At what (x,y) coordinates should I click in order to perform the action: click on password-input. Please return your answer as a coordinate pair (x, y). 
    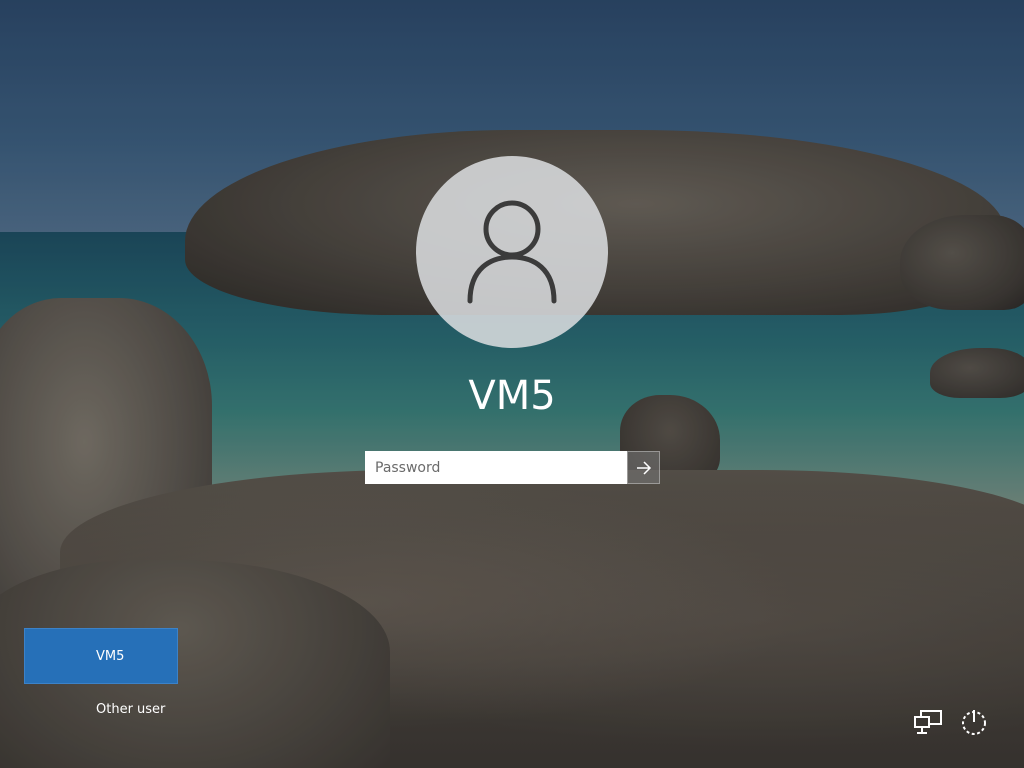
    Looking at the image, I should click on (496, 467).